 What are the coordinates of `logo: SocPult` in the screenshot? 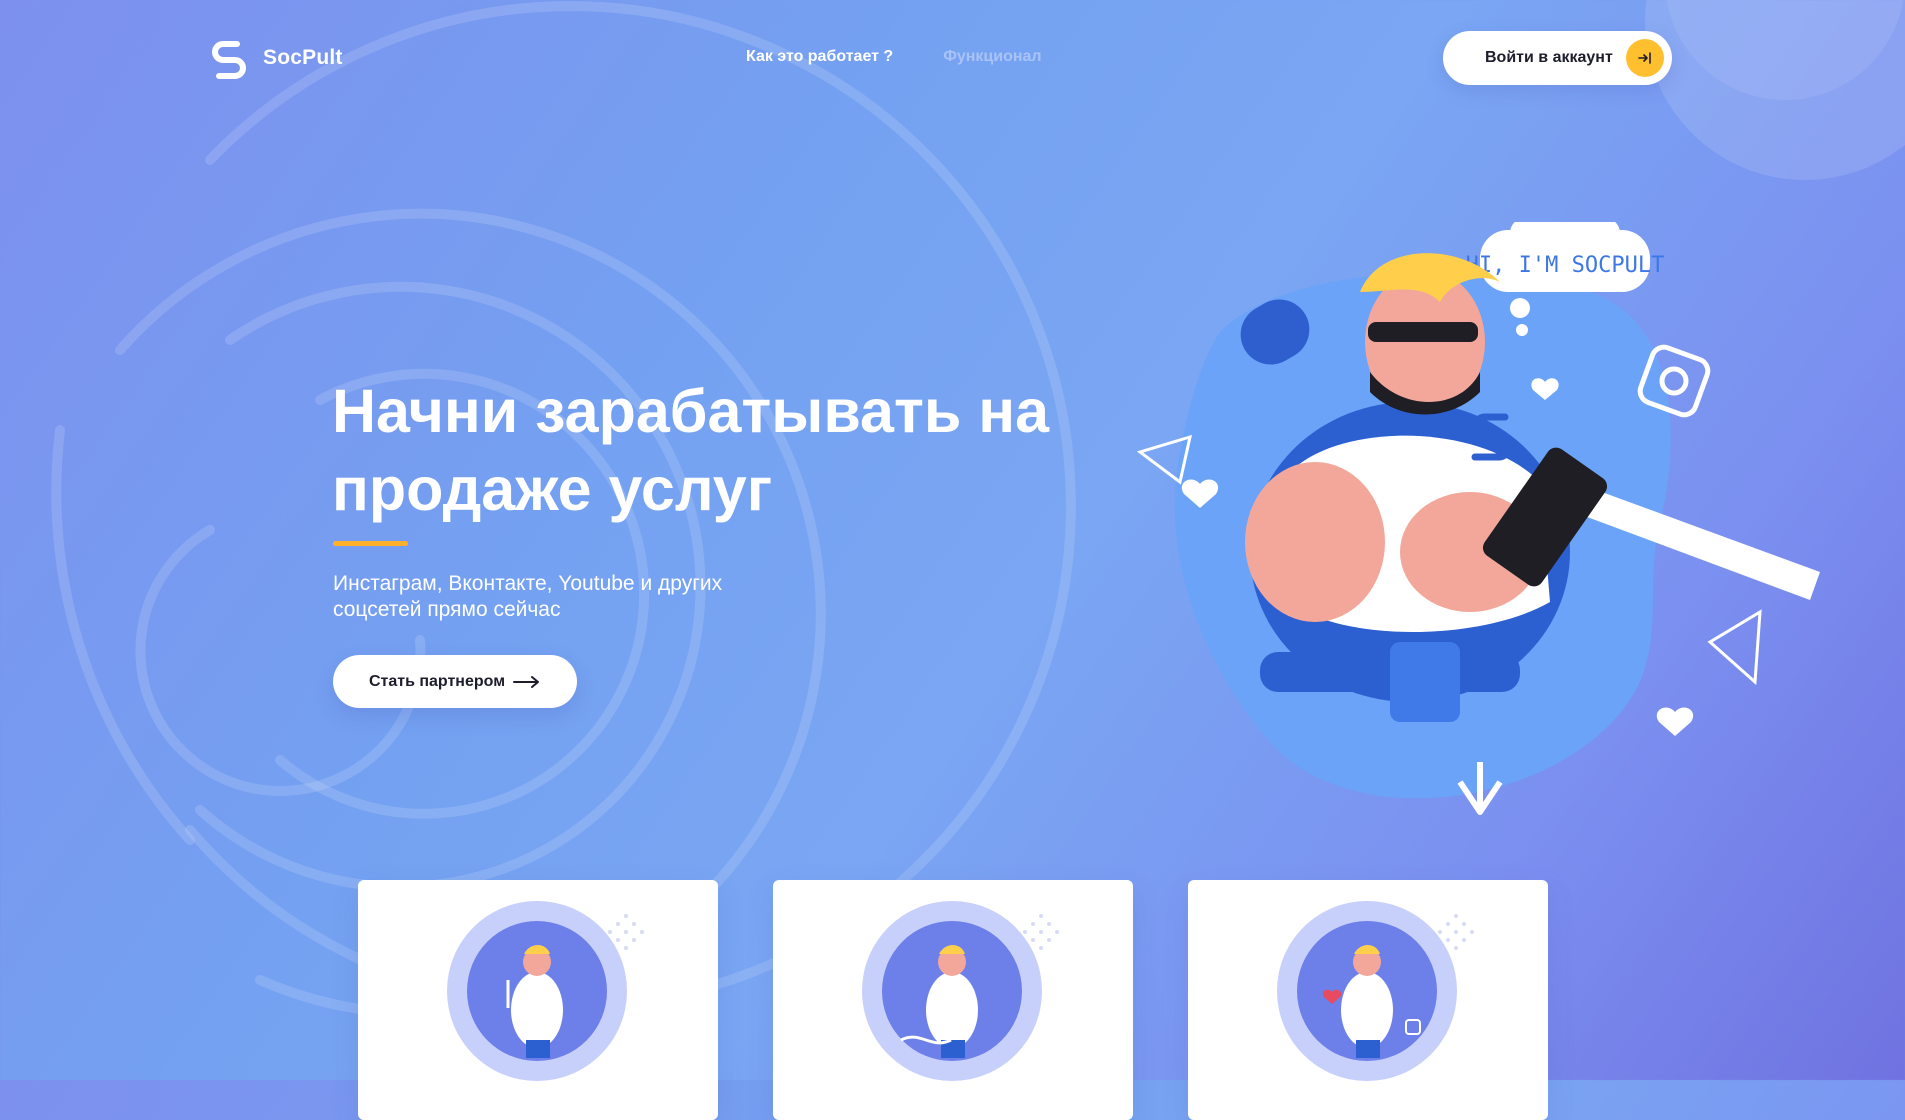 It's located at (273, 58).